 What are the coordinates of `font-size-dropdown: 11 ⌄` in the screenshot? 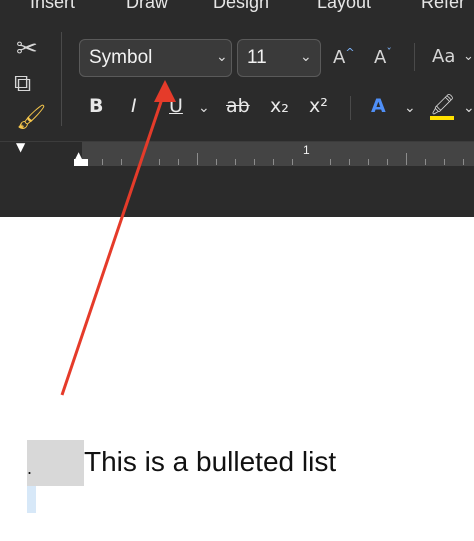 It's located at (279, 58).